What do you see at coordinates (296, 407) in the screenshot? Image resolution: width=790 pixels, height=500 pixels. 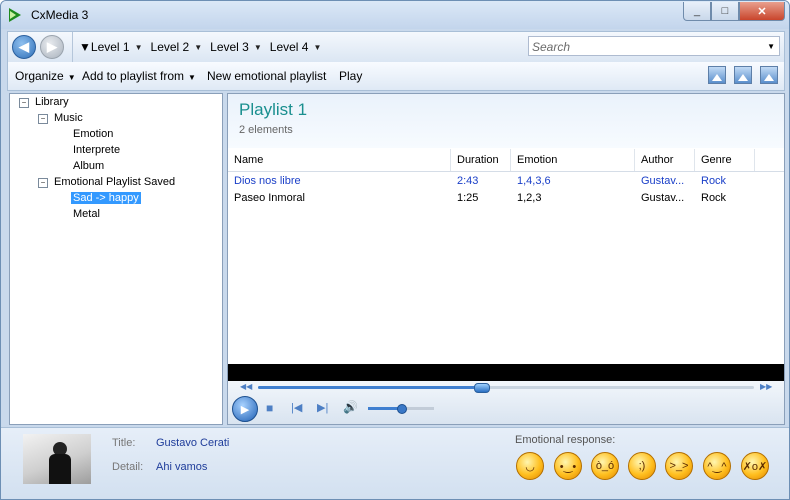 I see `previous-track-icon: |◀` at bounding box center [296, 407].